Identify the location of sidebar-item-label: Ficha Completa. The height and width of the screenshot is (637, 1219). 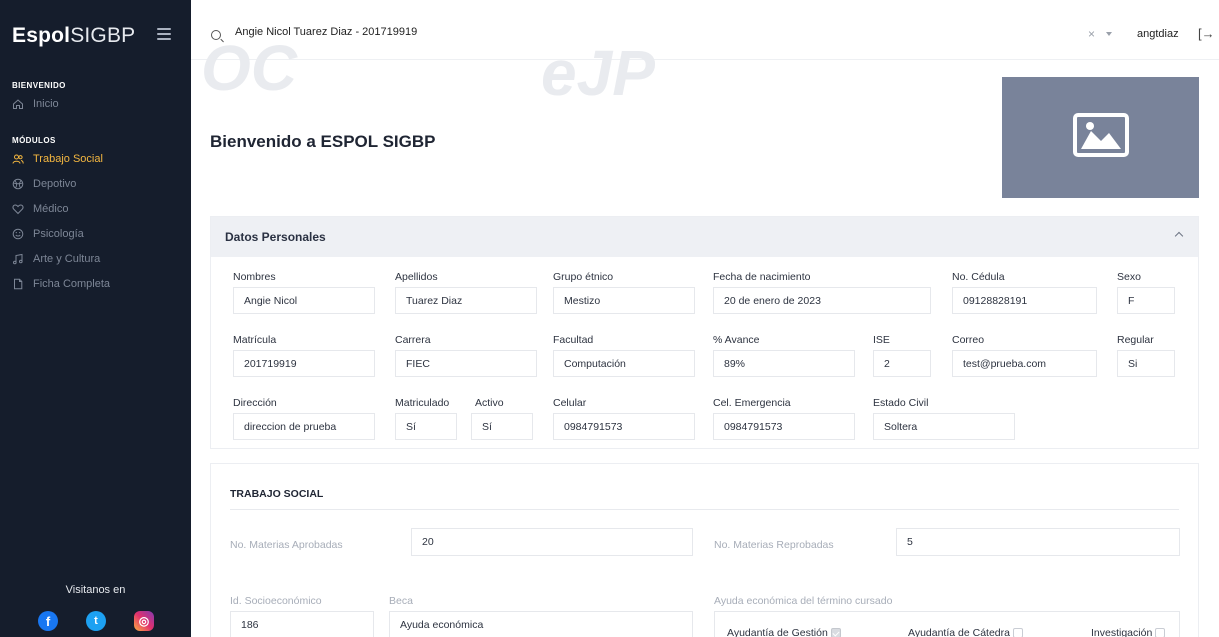
(72, 284).